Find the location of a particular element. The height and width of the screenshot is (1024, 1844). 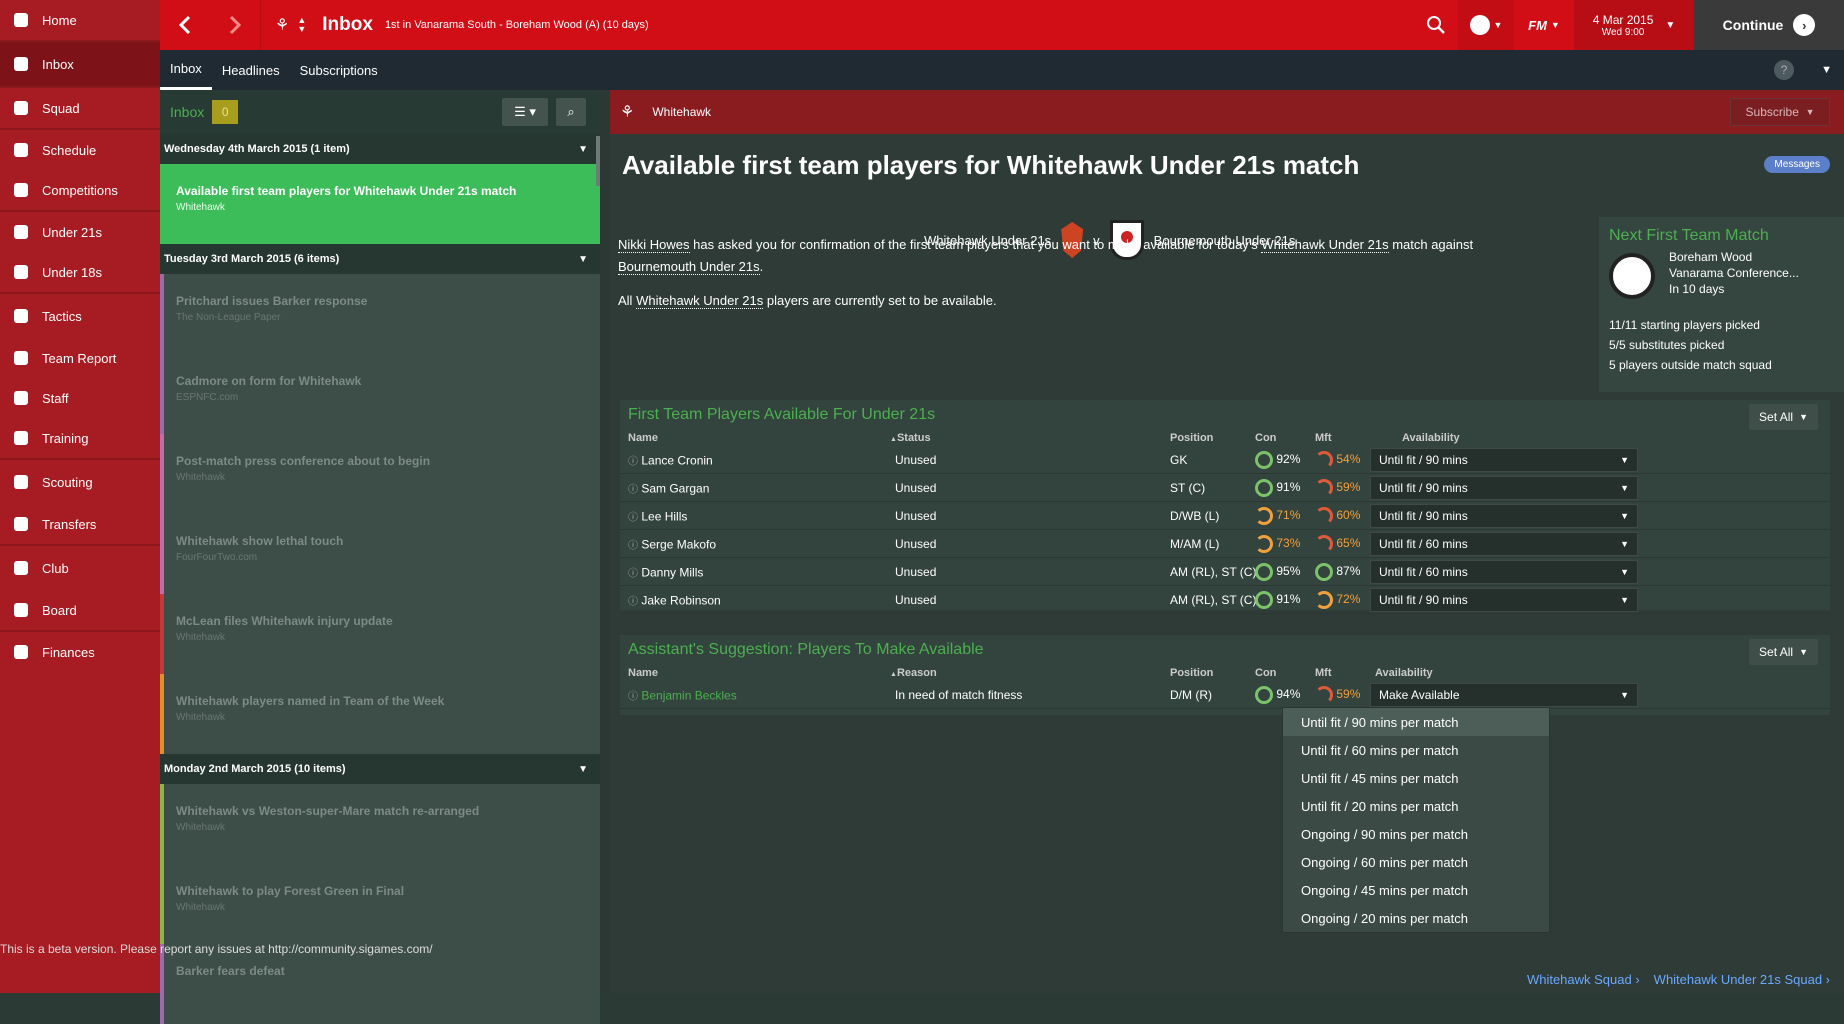

player-name: ⓘ Lance Cronin is located at coordinates (670, 459).